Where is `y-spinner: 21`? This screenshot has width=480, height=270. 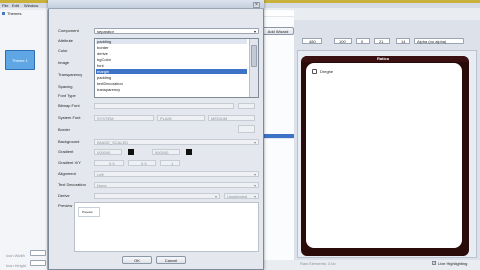
y-spinner: 21 is located at coordinates (382, 41).